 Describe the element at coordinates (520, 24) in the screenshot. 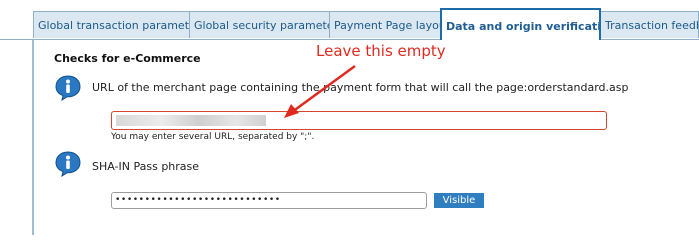

I see `tab-data-and-origin-verification: Data and origin verification` at that location.